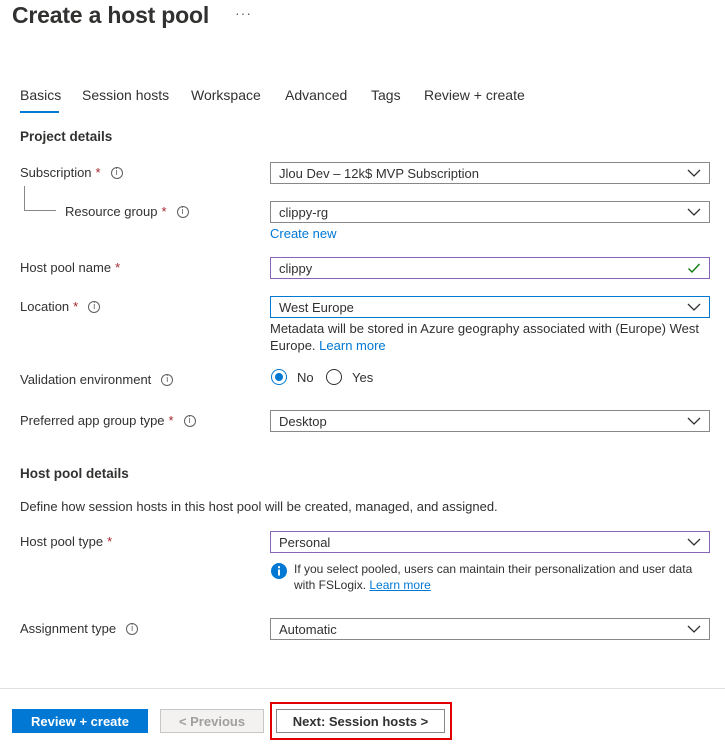 This screenshot has width=725, height=744. I want to click on checkmark-icon, so click(694, 268).